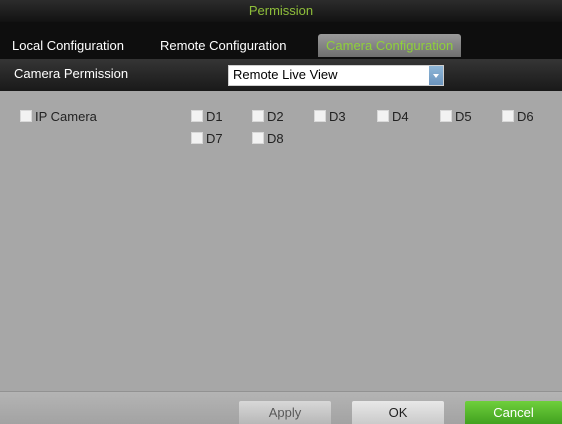 This screenshot has width=562, height=424. I want to click on channel-label: D7, so click(214, 138).